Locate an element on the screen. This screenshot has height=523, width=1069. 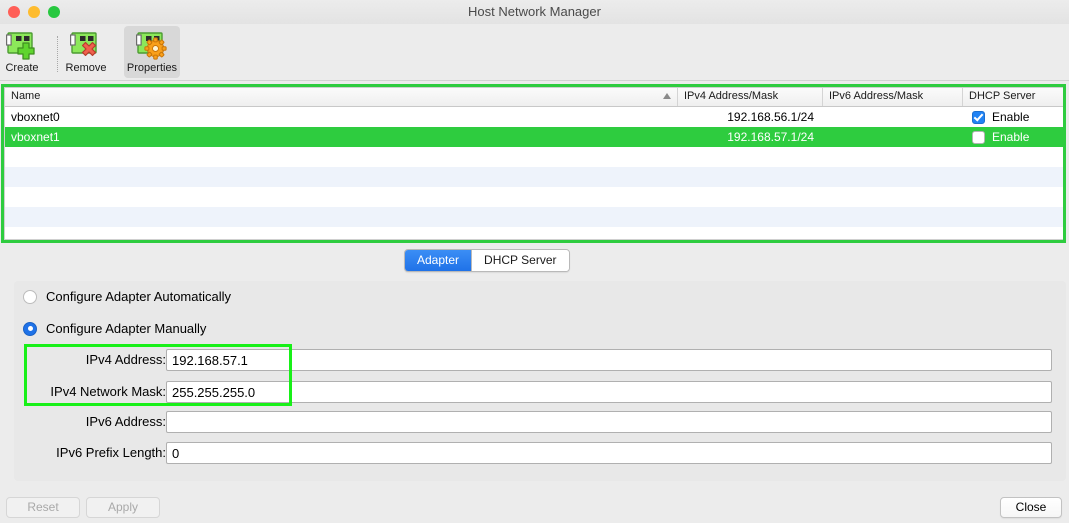
ipv6-address-input is located at coordinates (609, 422).